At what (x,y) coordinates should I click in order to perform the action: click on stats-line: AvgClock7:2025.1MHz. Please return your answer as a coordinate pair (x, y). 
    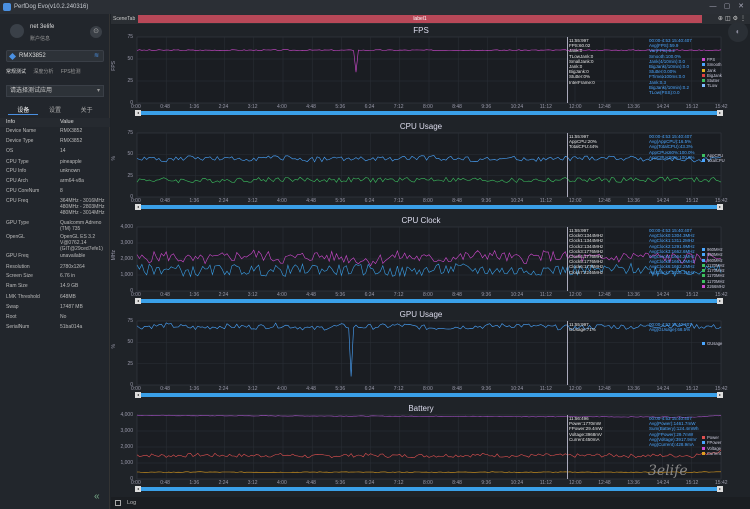
    Looking at the image, I should click on (672, 272).